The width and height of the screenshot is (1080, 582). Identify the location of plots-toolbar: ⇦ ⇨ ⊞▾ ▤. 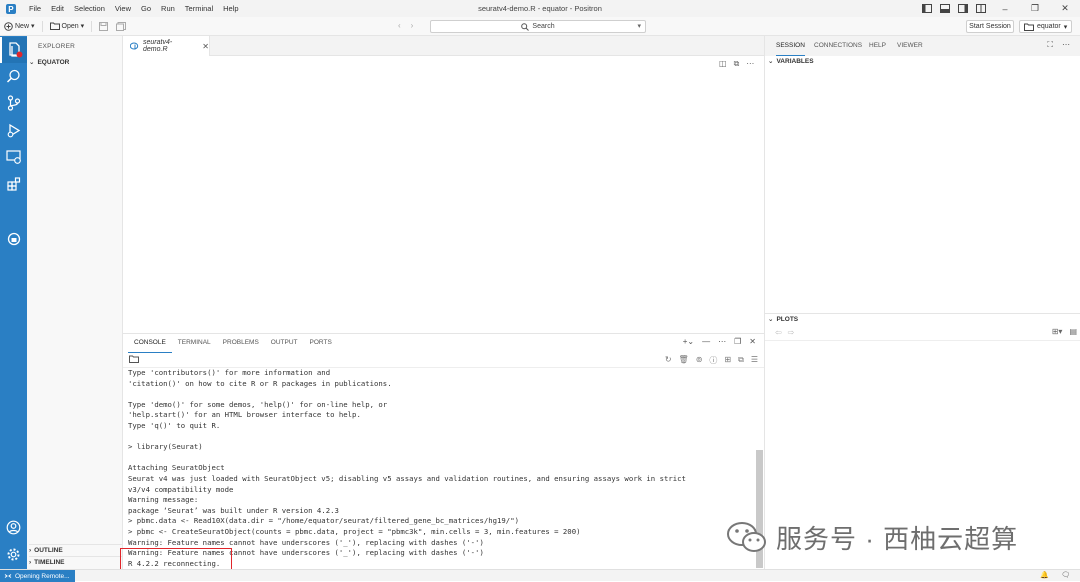
(922, 333).